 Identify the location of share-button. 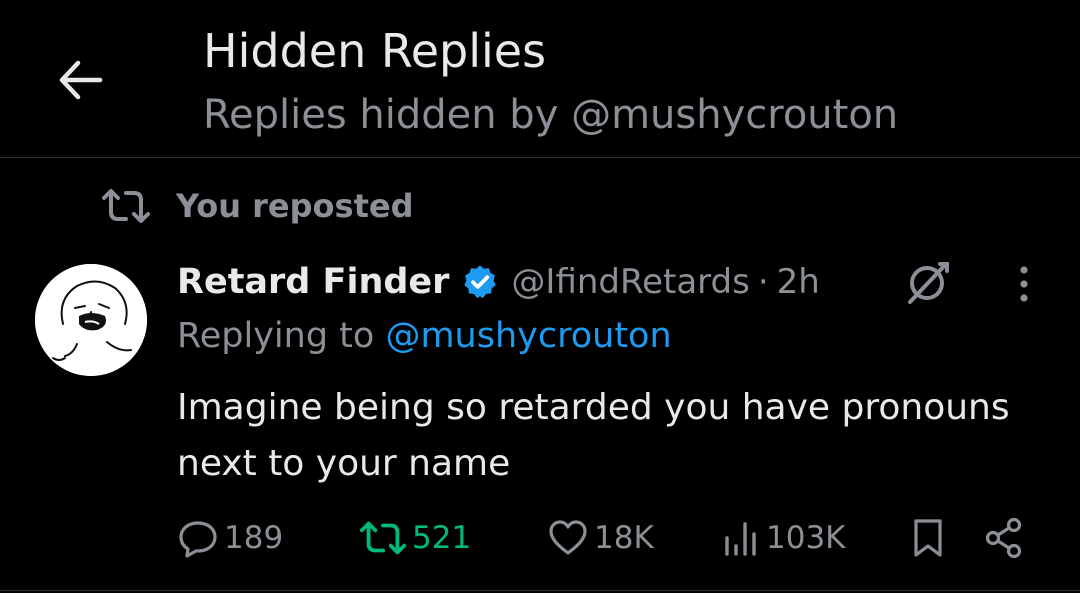
(1004, 538).